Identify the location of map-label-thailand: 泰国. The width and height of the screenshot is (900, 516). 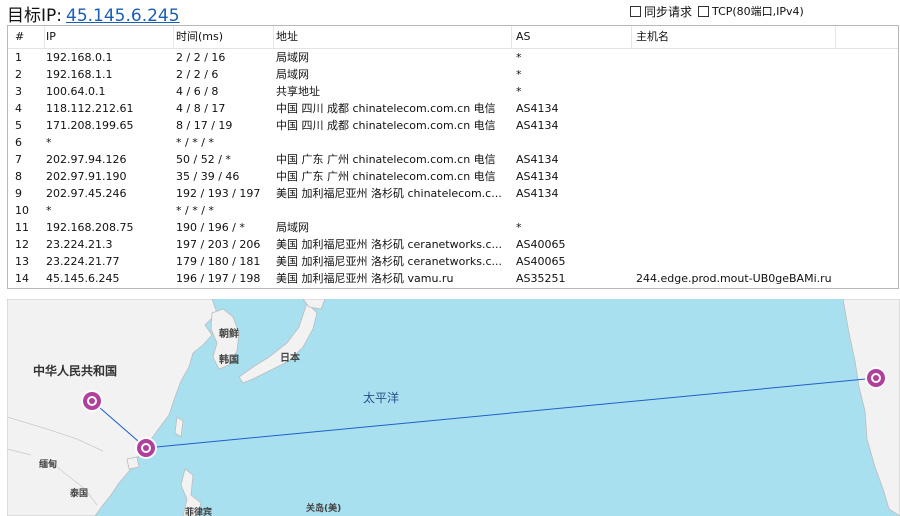
(78, 493).